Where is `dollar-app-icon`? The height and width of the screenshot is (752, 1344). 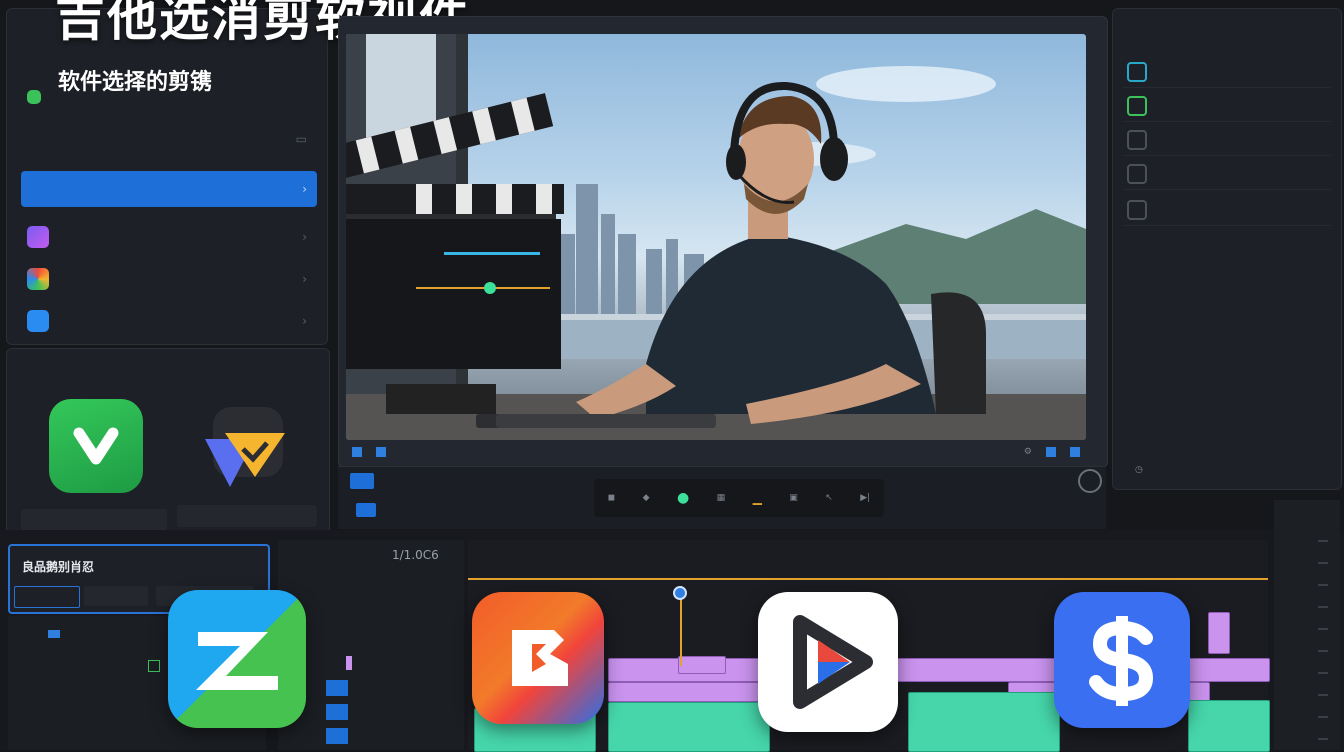
dollar-app-icon is located at coordinates (1122, 660).